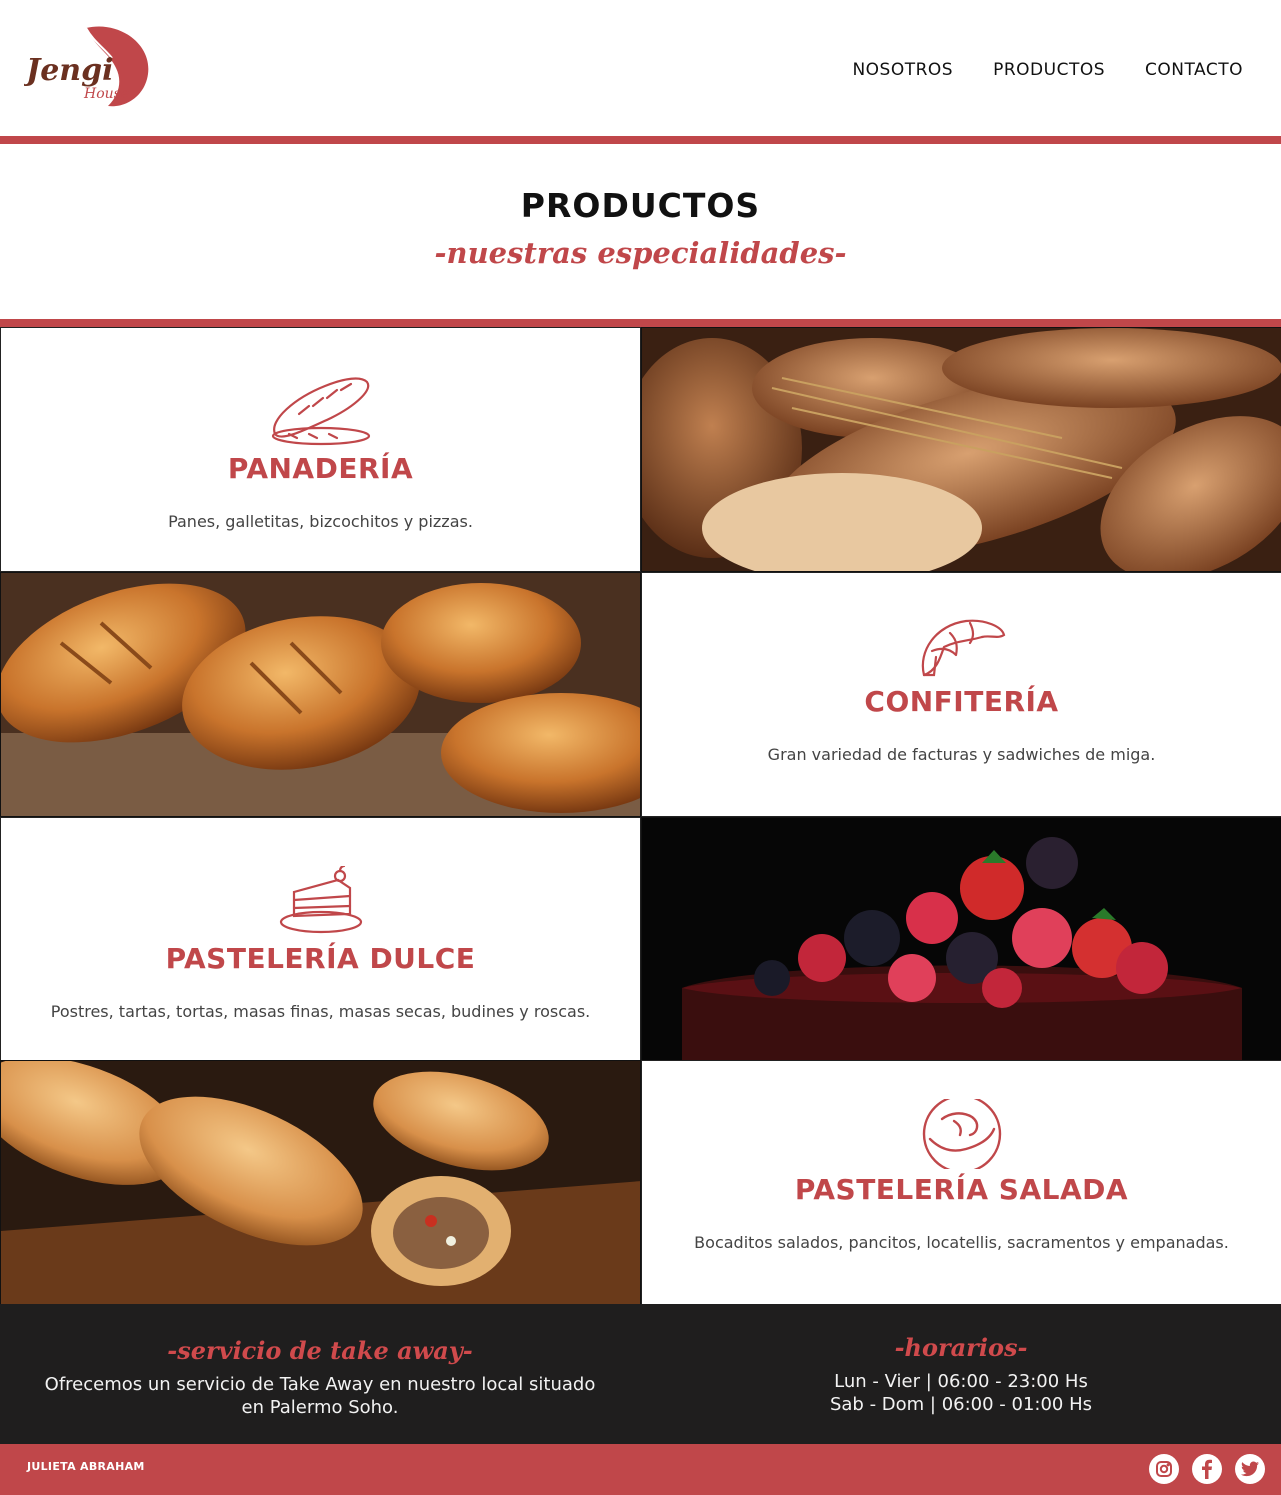 The image size is (1281, 1495). I want to click on cake-photo, so click(961, 939).